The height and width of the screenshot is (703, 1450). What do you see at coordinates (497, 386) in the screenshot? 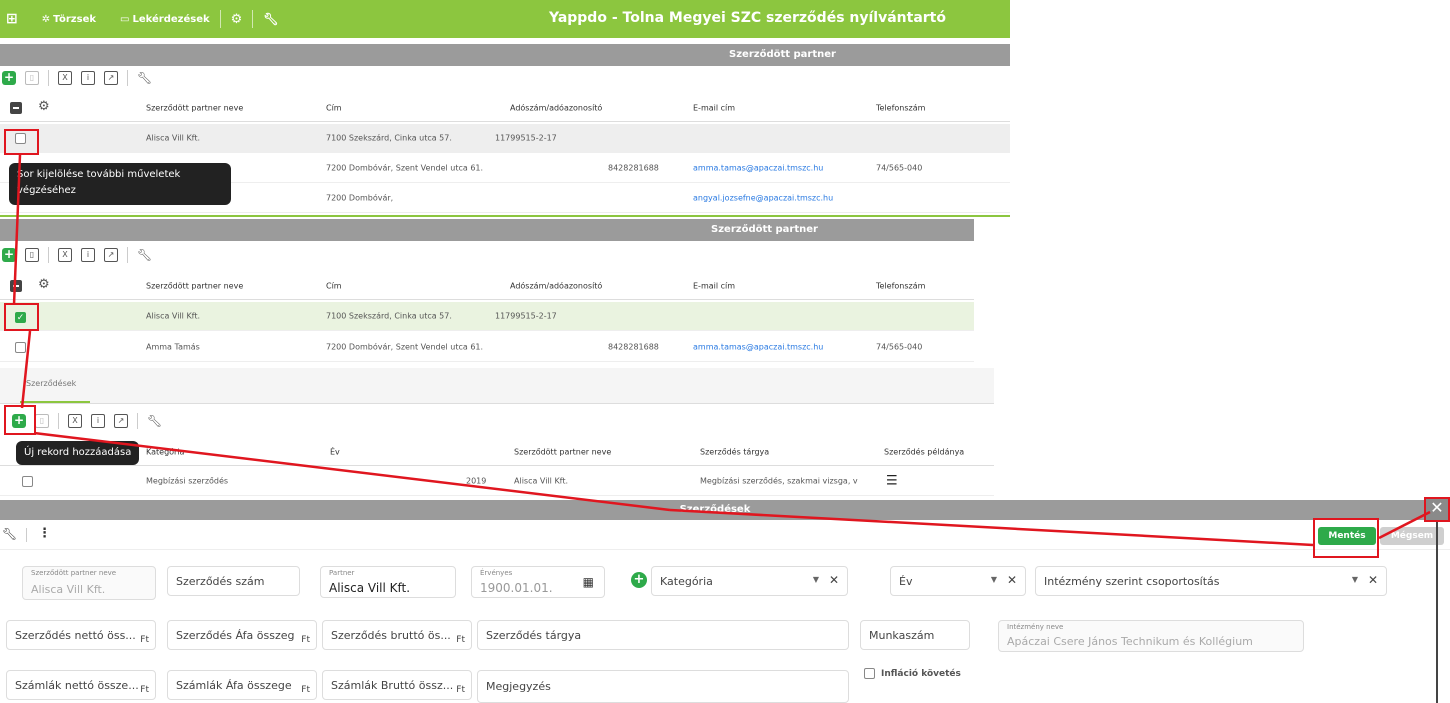
I see `tabs-strip: Szerződések` at bounding box center [497, 386].